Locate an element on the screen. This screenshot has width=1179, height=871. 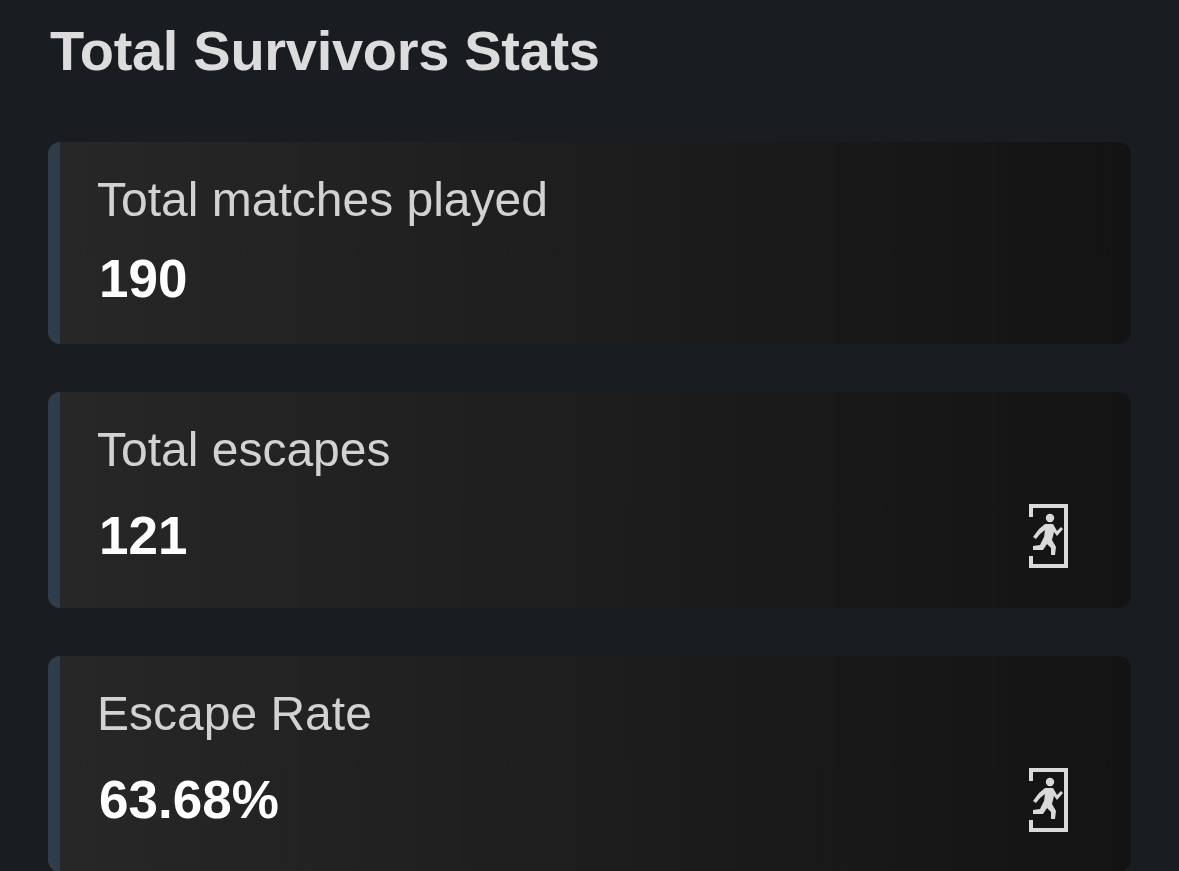
stat-value: 63.68% is located at coordinates (189, 800).